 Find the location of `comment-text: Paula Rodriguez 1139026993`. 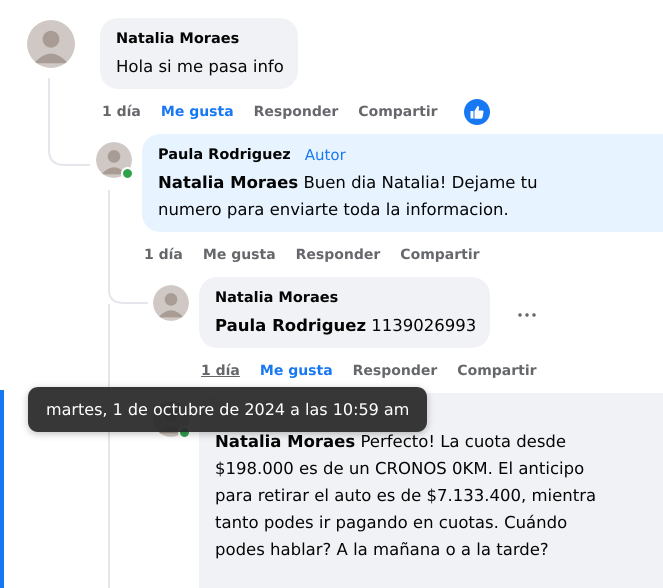

comment-text: Paula Rodriguez 1139026993 is located at coordinates (345, 326).